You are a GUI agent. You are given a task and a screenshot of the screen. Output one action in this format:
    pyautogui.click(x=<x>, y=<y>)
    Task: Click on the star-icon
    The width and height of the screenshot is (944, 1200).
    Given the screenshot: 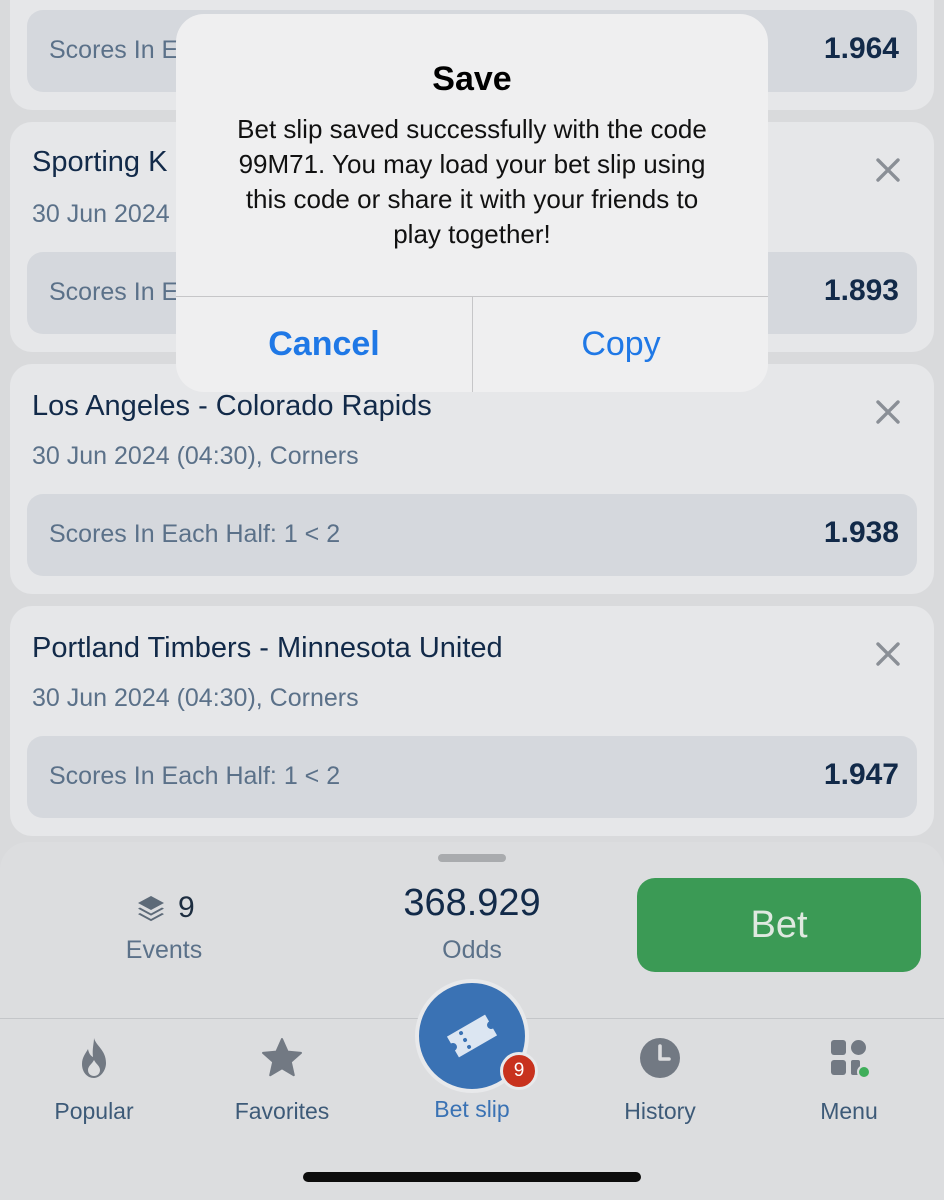 What is the action you would take?
    pyautogui.click(x=282, y=1057)
    